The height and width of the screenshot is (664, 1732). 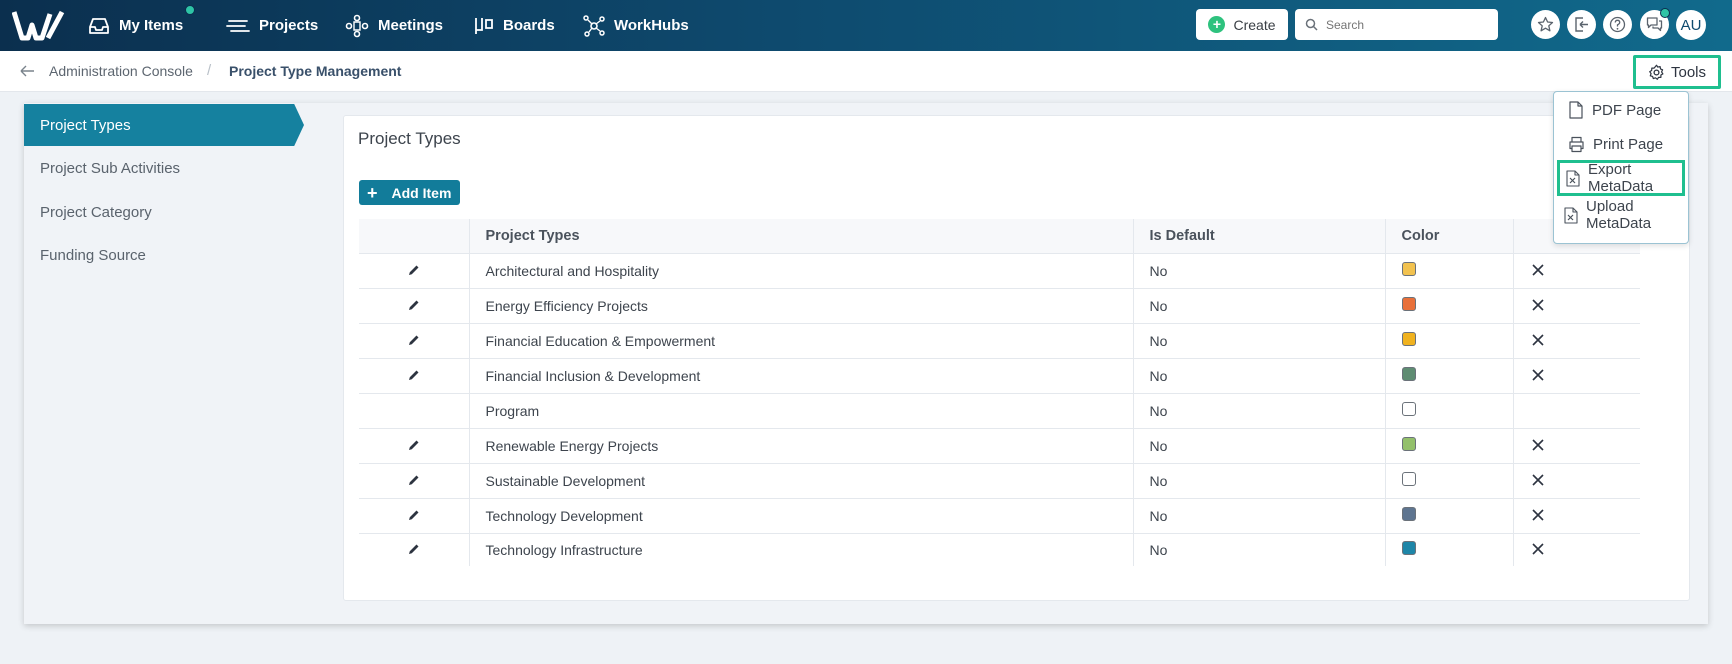 What do you see at coordinates (99, 25) in the screenshot?
I see `inbox-icon` at bounding box center [99, 25].